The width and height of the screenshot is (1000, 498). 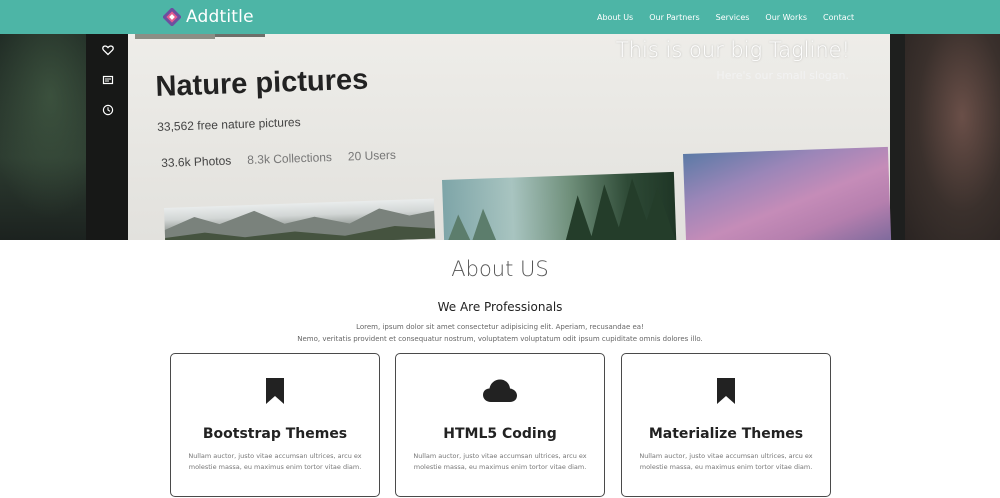 I want to click on heart-icon, so click(x=108, y=51).